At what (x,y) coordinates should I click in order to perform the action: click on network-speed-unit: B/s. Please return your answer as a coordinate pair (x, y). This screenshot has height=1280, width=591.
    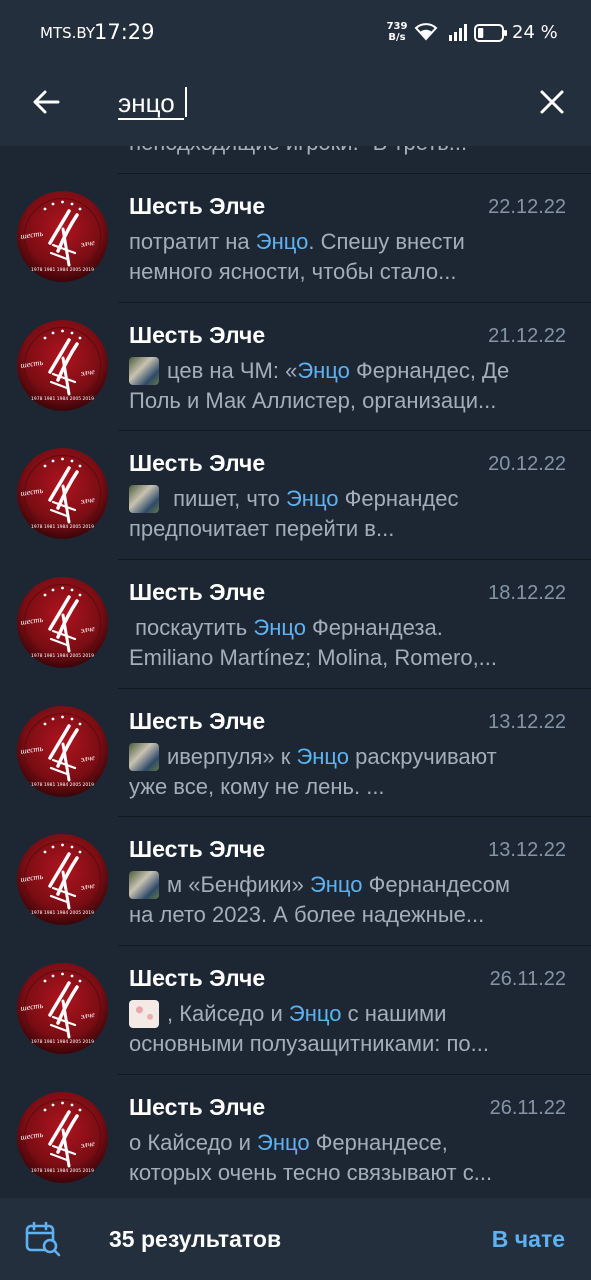
    Looking at the image, I should click on (397, 37).